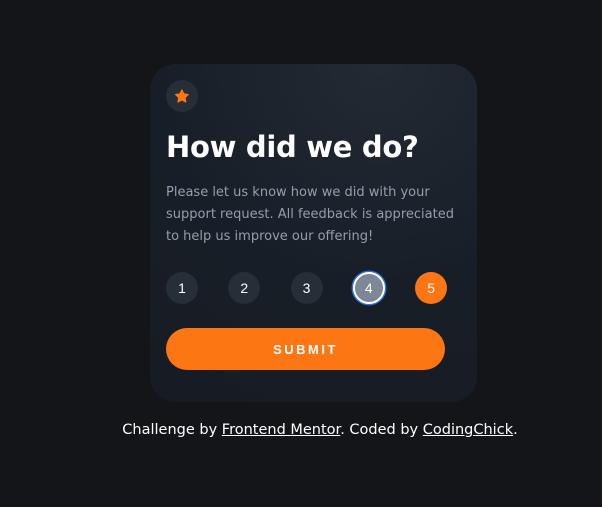 The image size is (602, 507). I want to click on codingchick-link: CodingChick, so click(468, 430).